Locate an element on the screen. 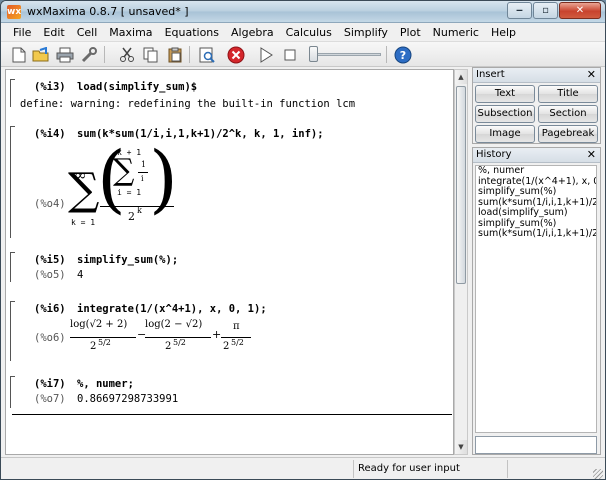 This screenshot has width=606, height=480. menu-equations: Equations is located at coordinates (192, 32).